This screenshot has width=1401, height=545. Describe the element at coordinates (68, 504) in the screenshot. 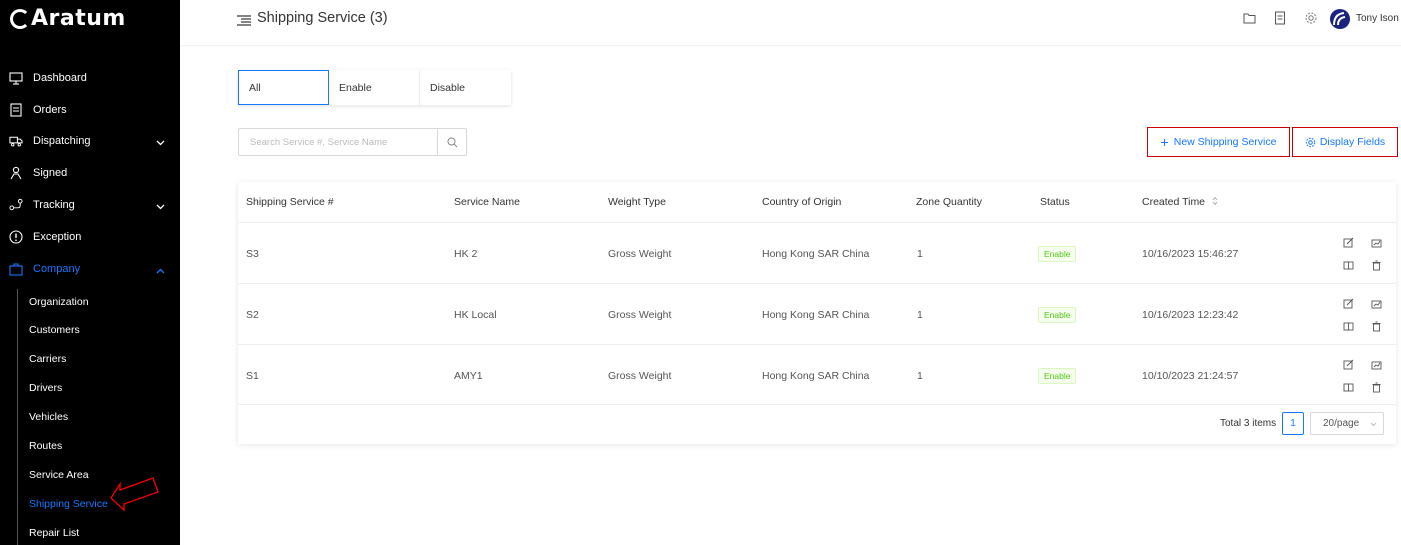

I see `sidebar-subitem-shipping-service: Shipping Service` at that location.